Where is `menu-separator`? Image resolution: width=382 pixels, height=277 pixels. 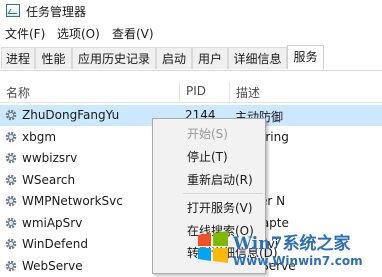 menu-separator is located at coordinates (223, 193).